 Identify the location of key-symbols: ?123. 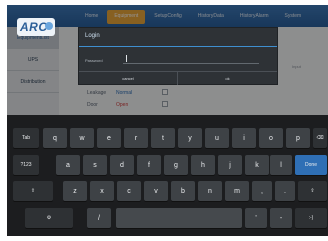
(26, 165).